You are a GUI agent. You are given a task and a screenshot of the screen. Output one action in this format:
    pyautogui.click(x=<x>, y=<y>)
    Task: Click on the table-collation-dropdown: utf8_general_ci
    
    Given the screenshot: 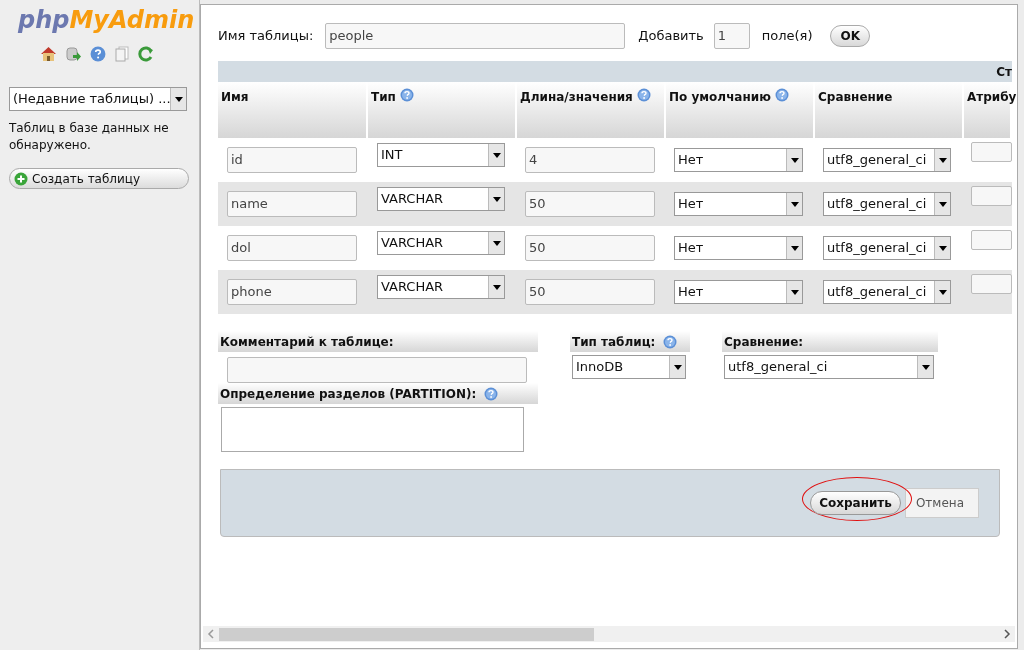 What is the action you would take?
    pyautogui.click(x=829, y=367)
    